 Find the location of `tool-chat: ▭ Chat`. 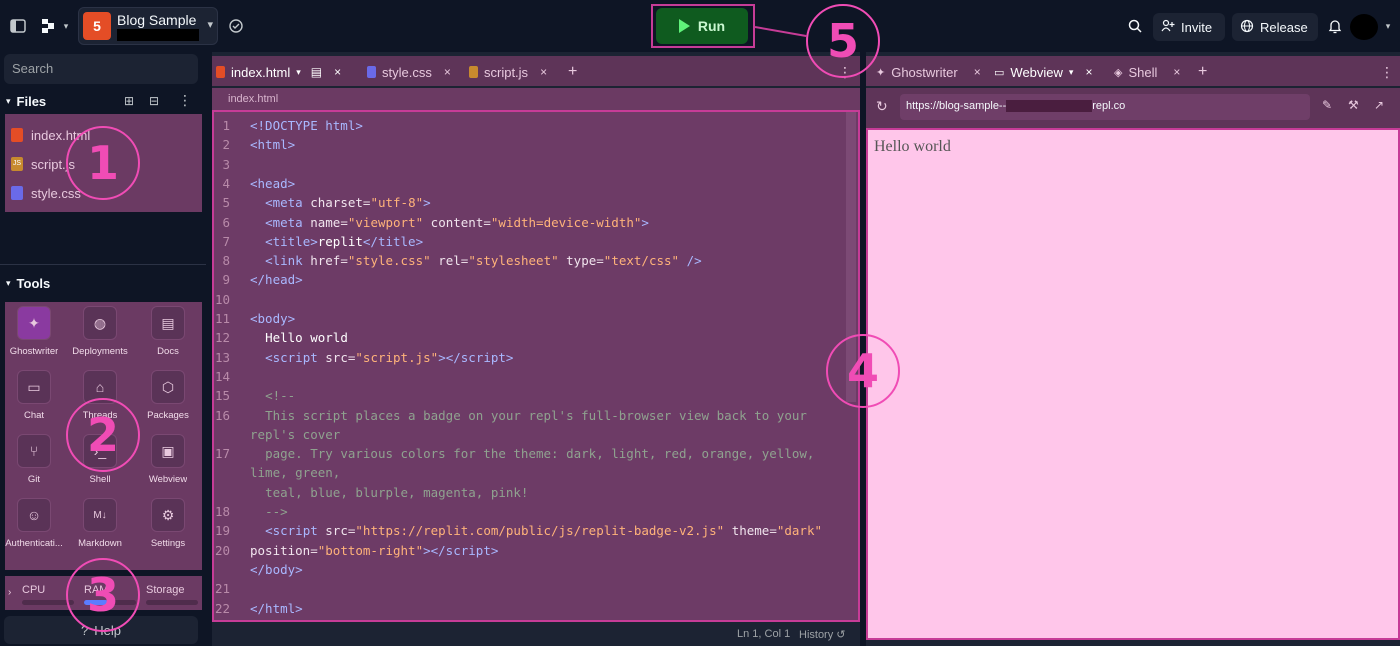

tool-chat: ▭ Chat is located at coordinates (34, 400).